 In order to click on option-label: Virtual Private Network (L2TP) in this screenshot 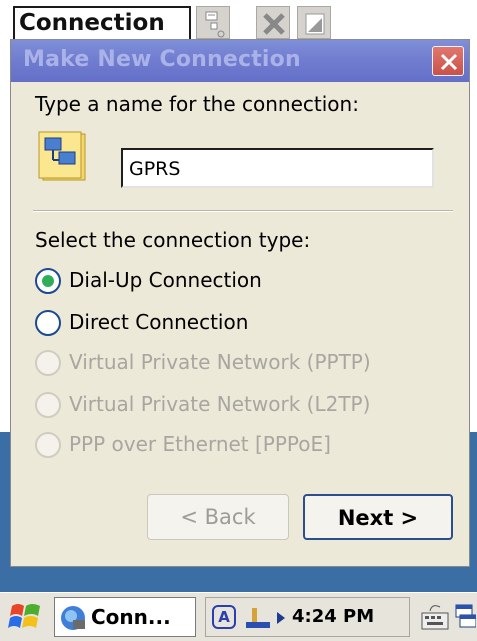, I will do `click(220, 404)`.